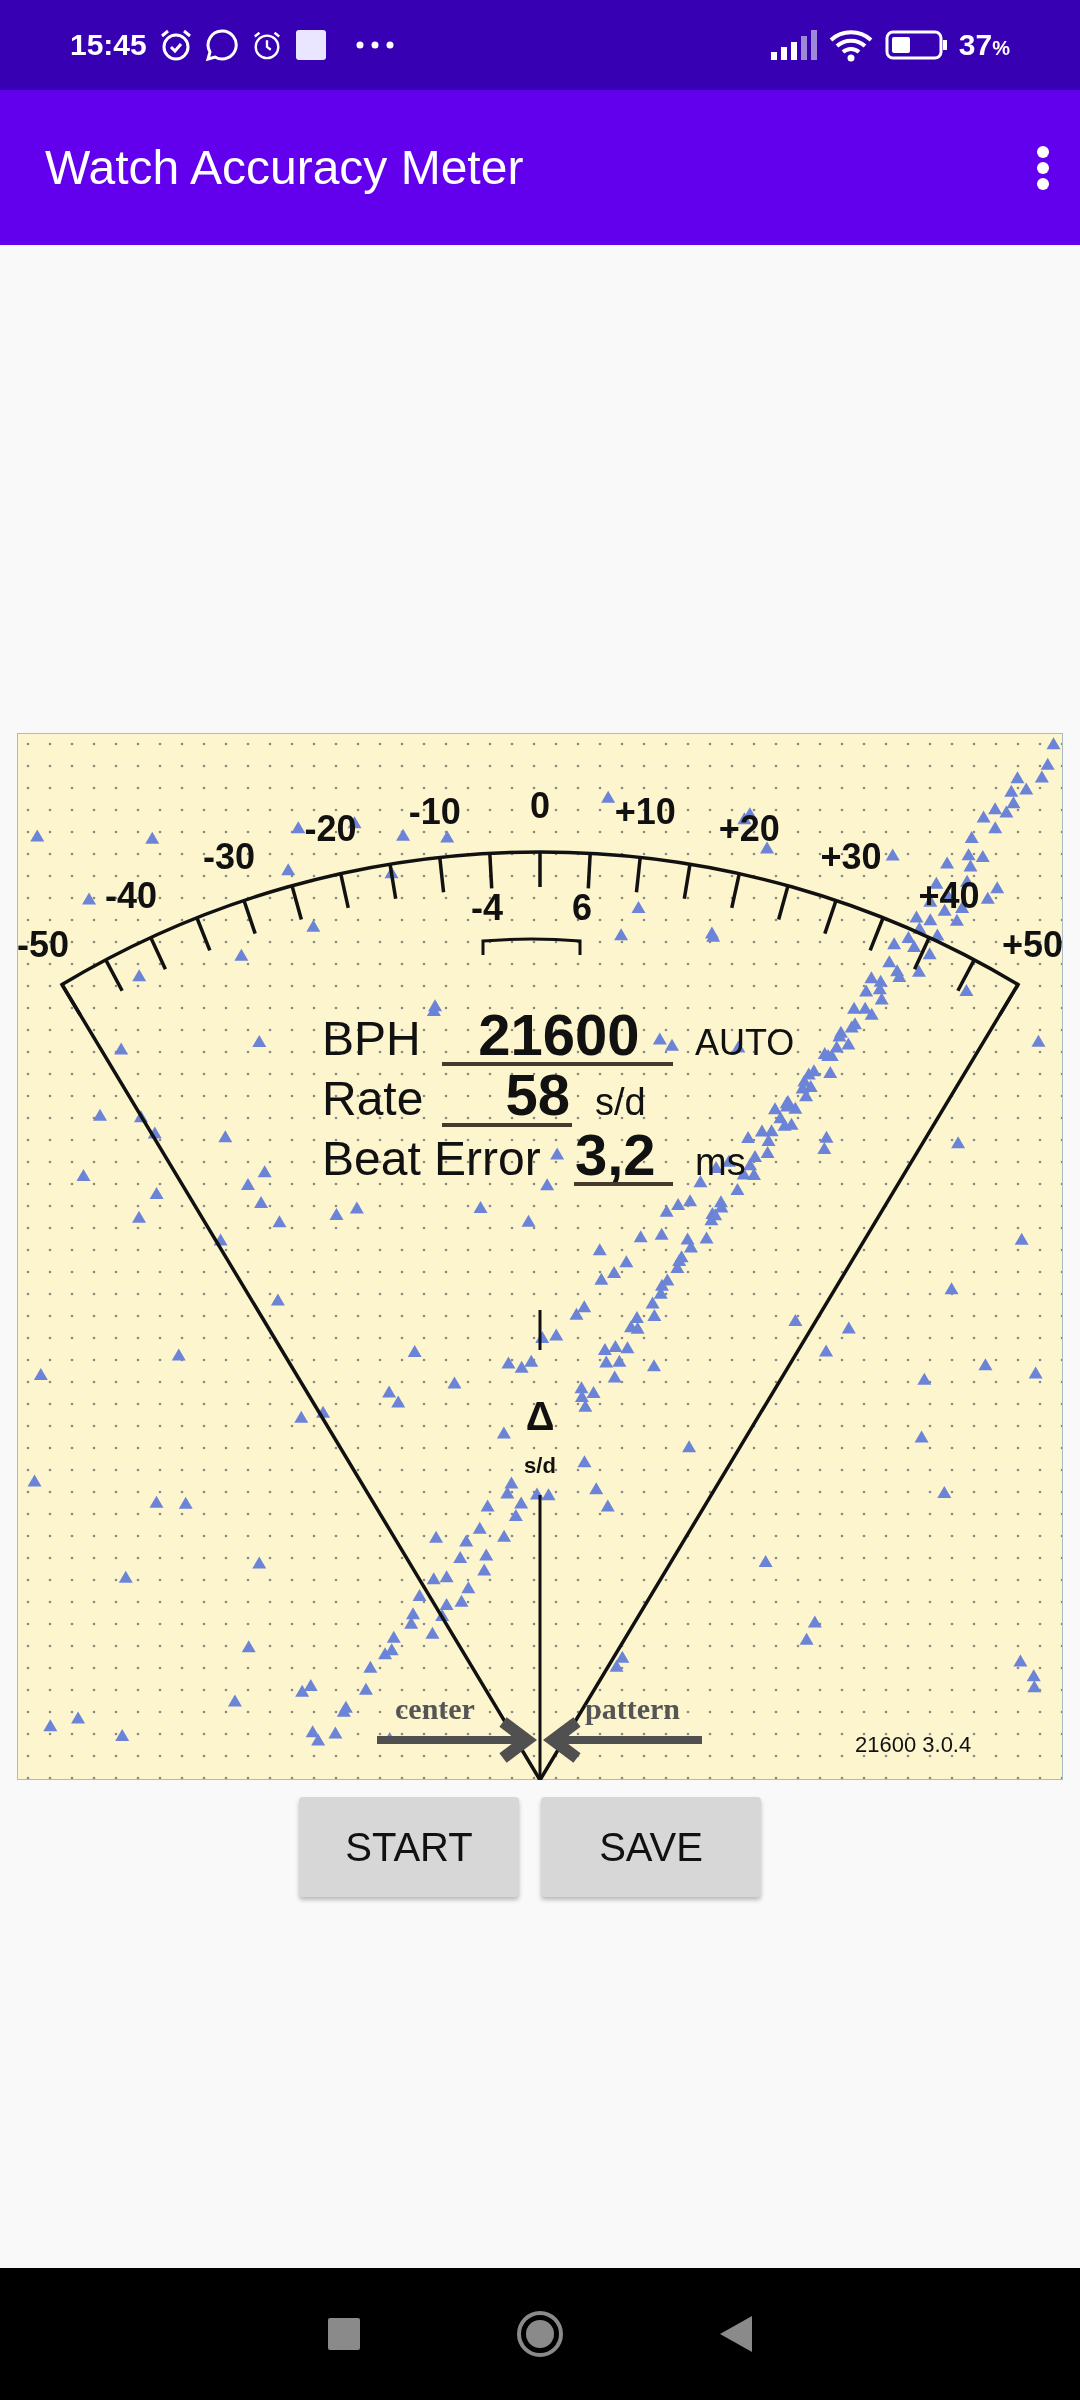 The height and width of the screenshot is (2400, 1080). Describe the element at coordinates (108, 45) in the screenshot. I see `status-time: 15:45` at that location.